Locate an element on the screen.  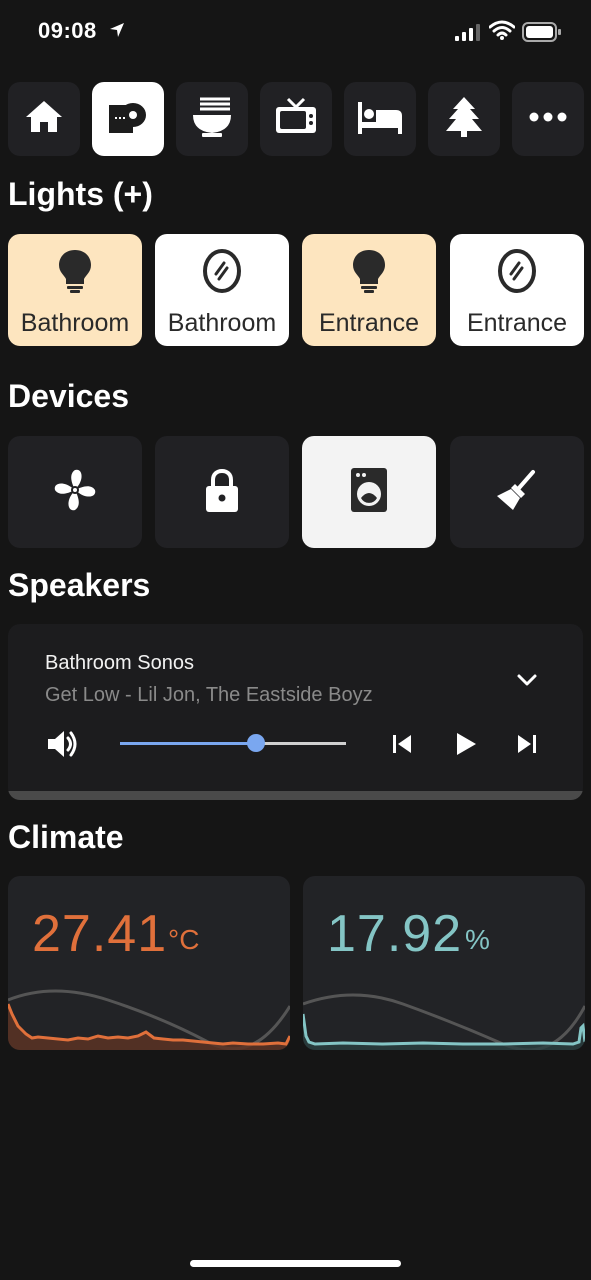
tab-living-room is located at coordinates (296, 119).